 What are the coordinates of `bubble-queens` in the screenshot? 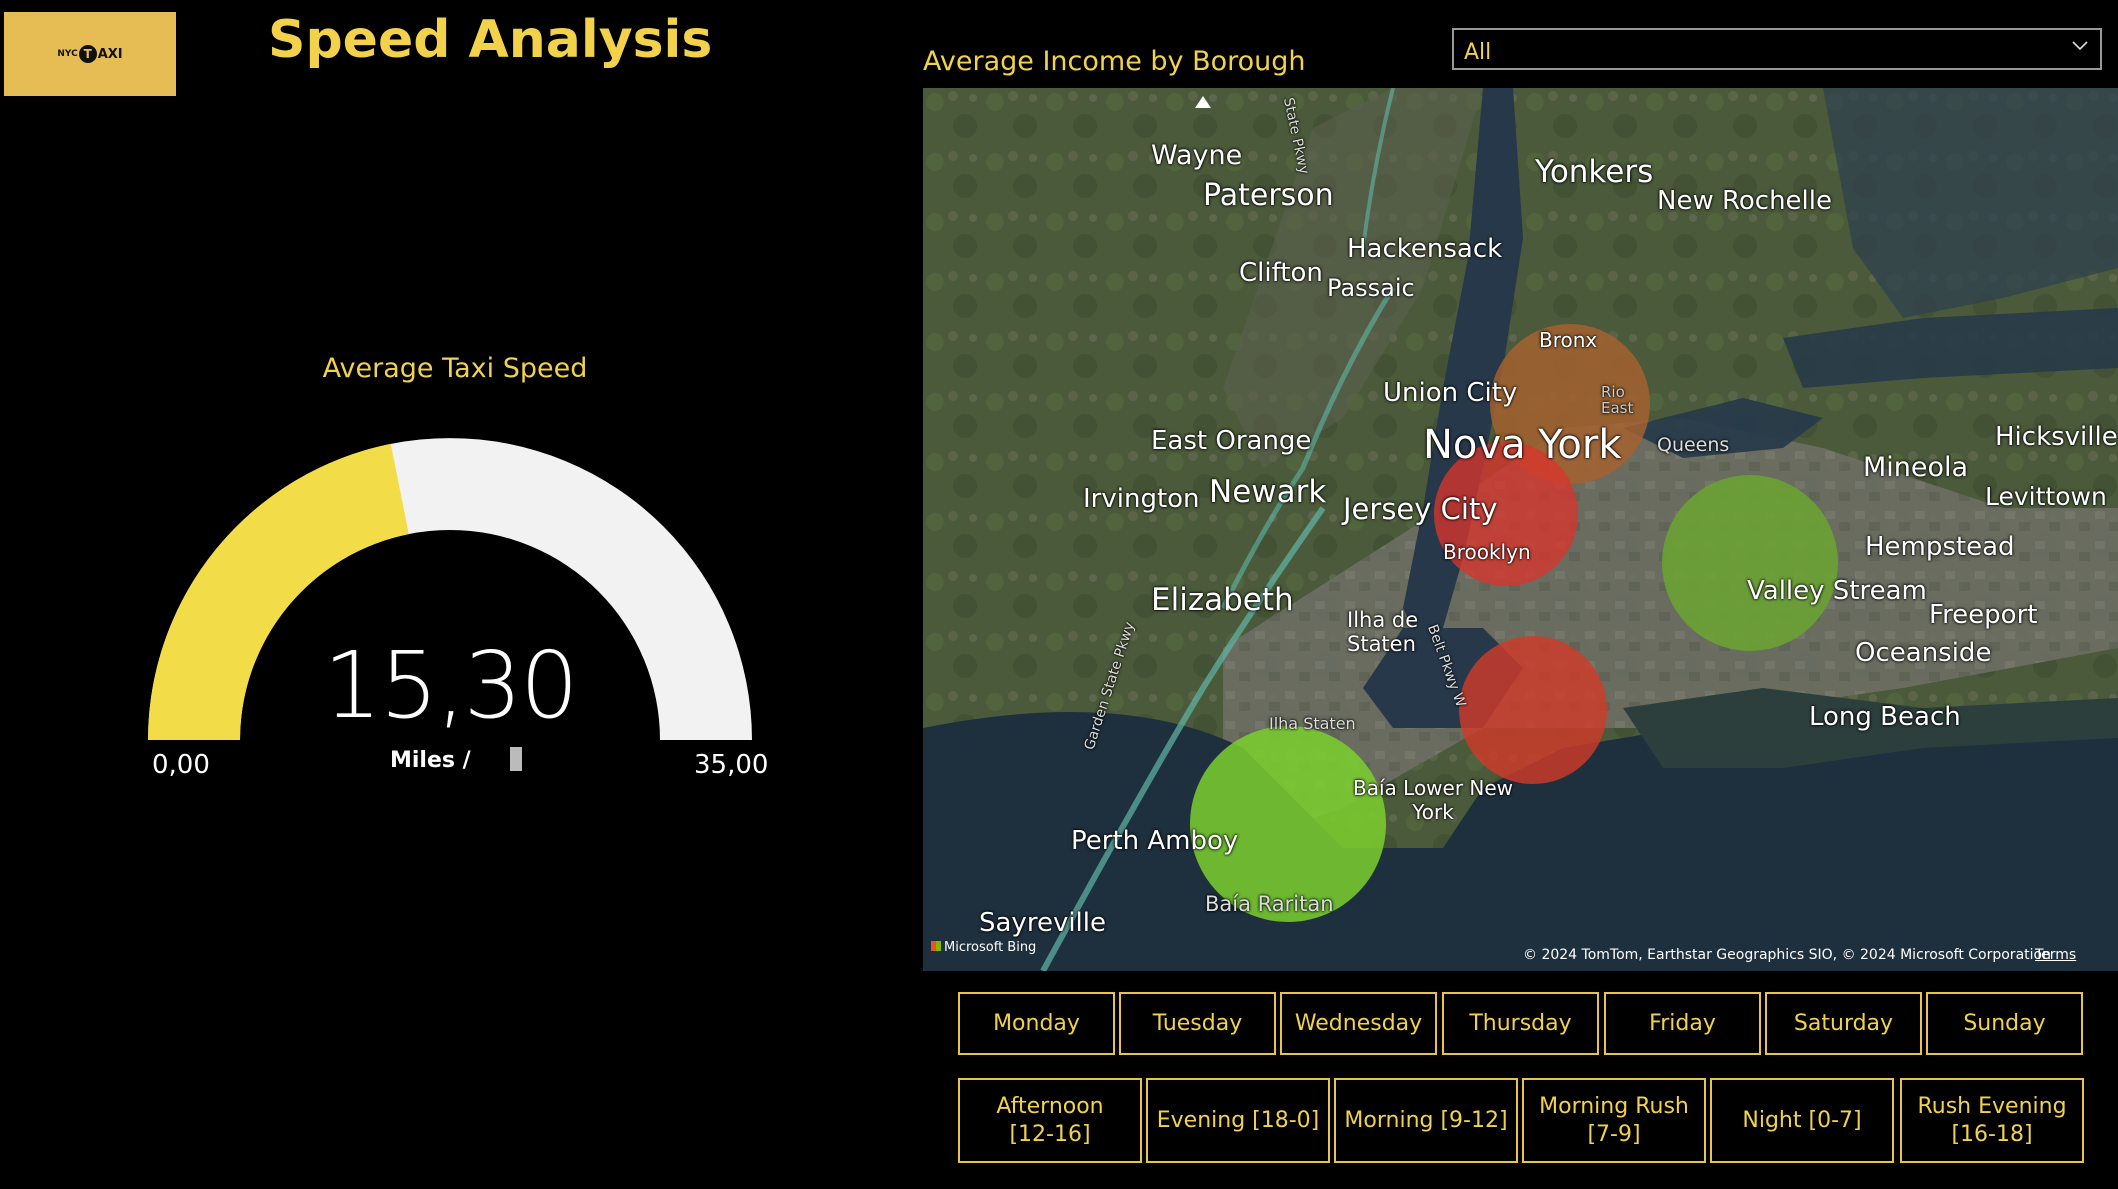 It's located at (1750, 563).